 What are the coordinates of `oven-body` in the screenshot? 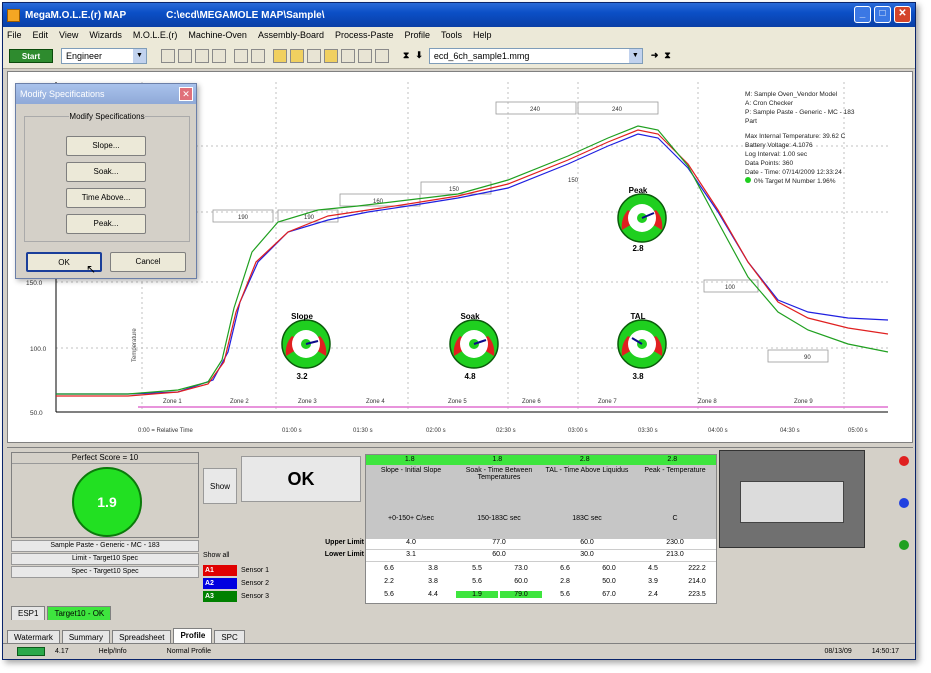 It's located at (792, 502).